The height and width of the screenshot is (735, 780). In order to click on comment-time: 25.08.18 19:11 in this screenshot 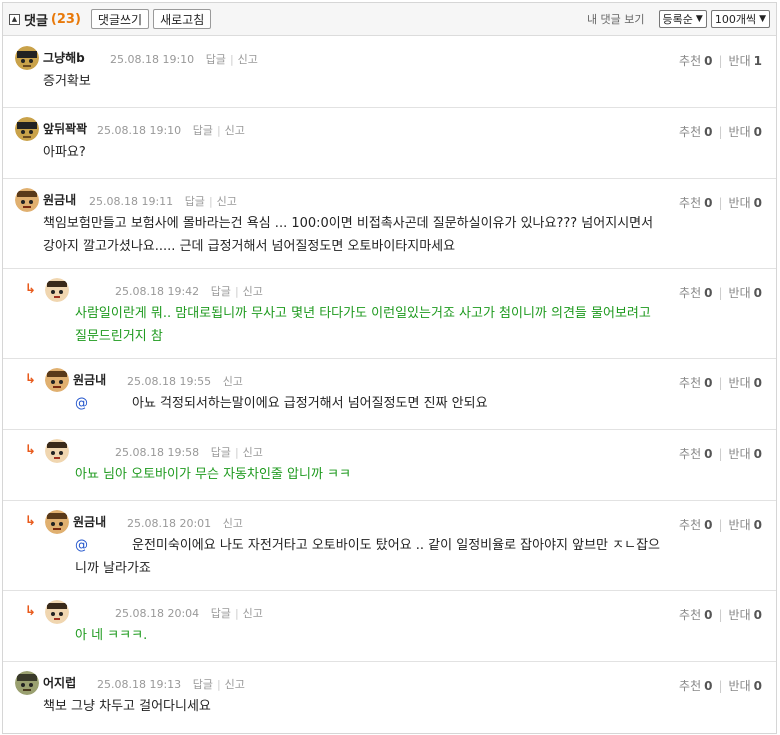, I will do `click(131, 201)`.